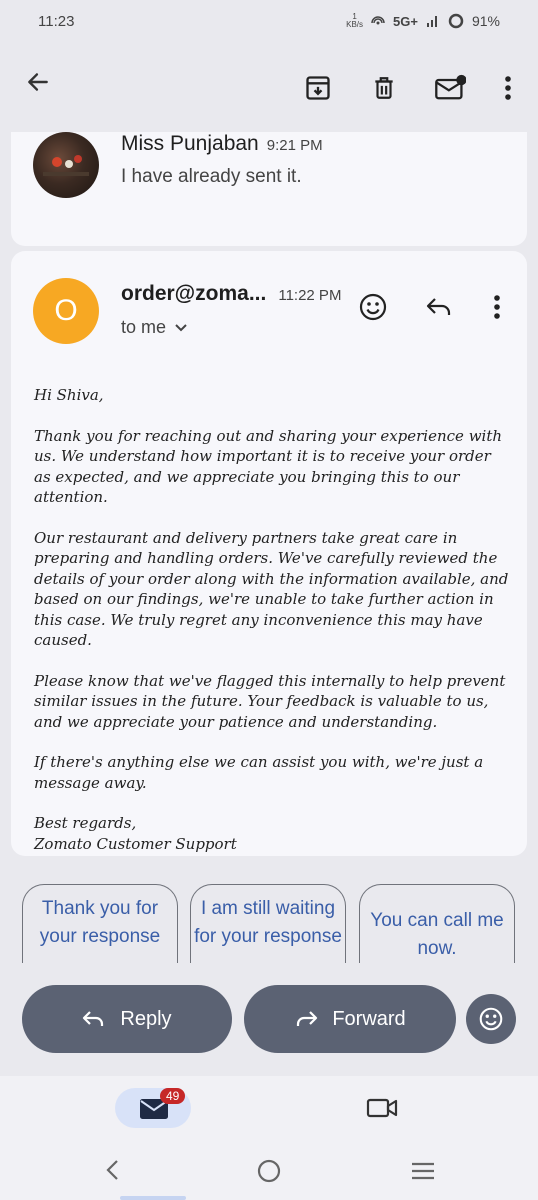 The height and width of the screenshot is (1200, 538). I want to click on smart-reply-chip: I am still waiting for your response, so click(268, 923).